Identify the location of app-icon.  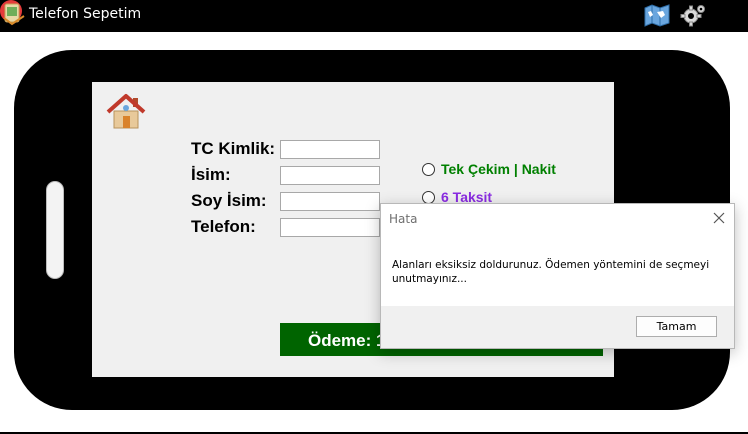
(14, 14).